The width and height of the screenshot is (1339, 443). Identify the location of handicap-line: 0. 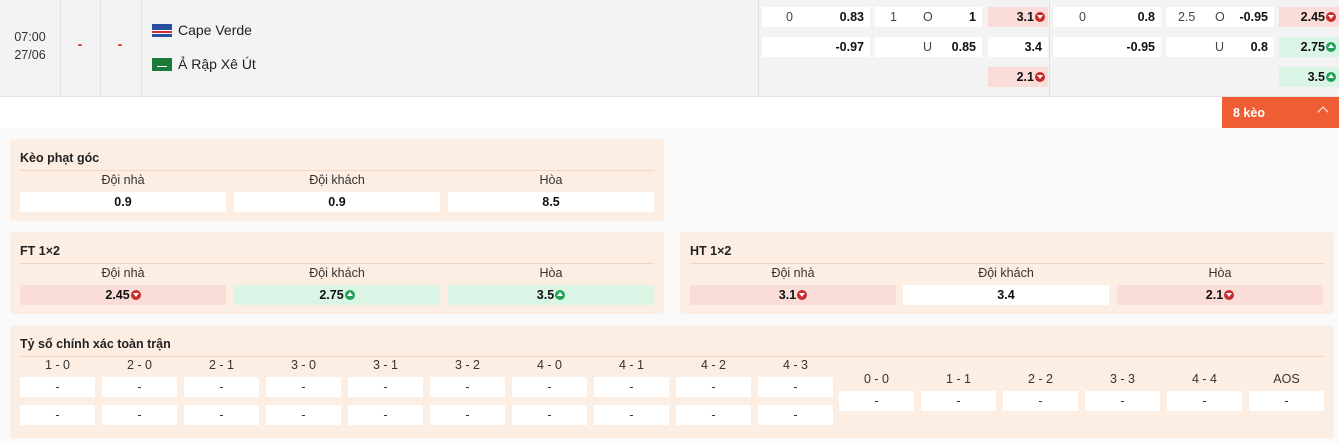
(789, 17).